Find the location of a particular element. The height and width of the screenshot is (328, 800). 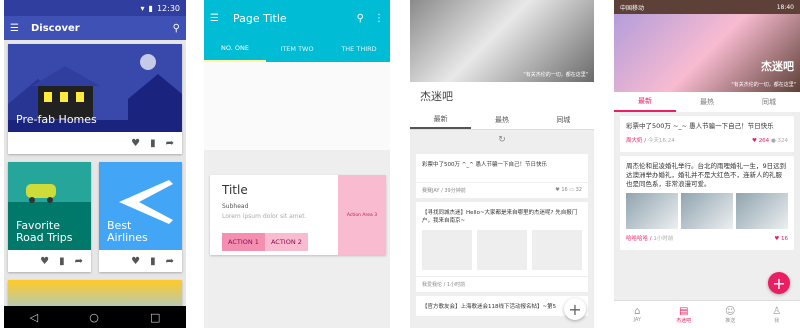

status-time: 18:40 is located at coordinates (785, 7).